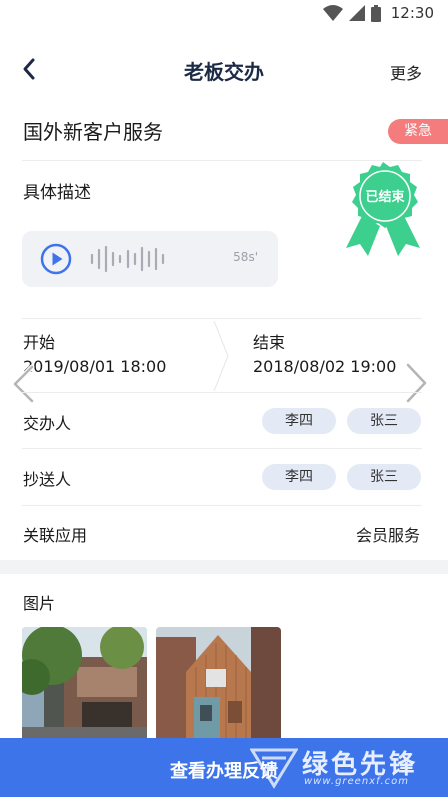 This screenshot has height=797, width=448. Describe the element at coordinates (57, 193) in the screenshot. I see `description-label: 具体描述` at that location.